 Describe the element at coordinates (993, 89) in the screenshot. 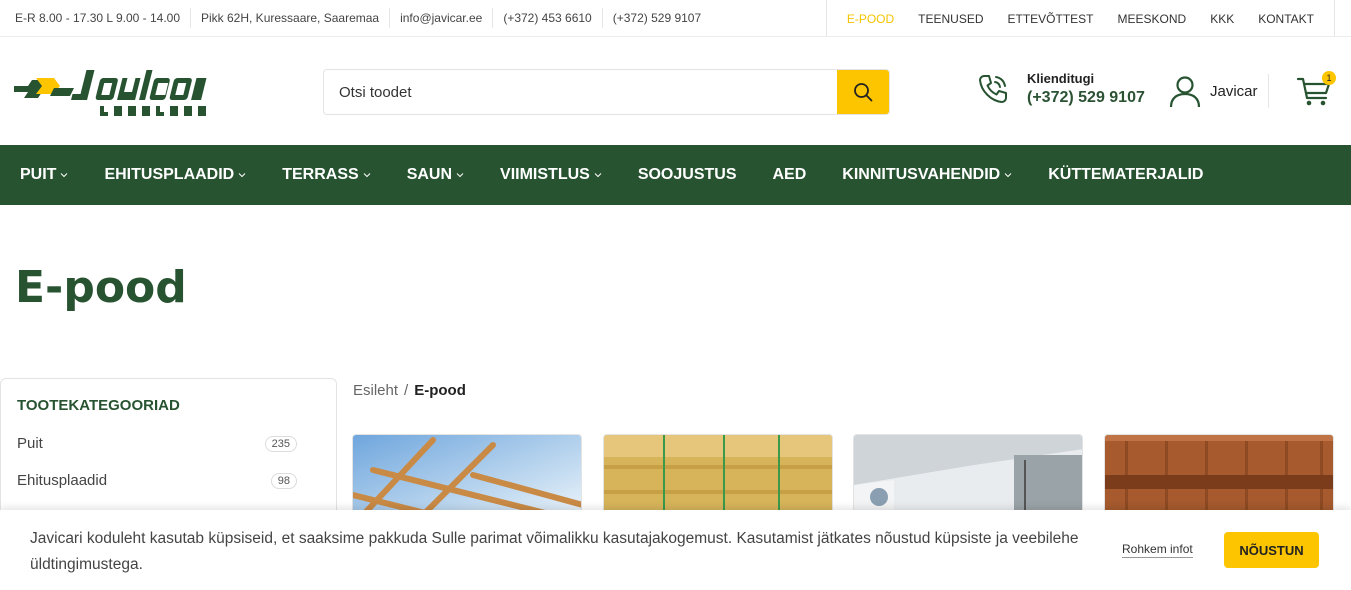

I see `phone-icon` at that location.